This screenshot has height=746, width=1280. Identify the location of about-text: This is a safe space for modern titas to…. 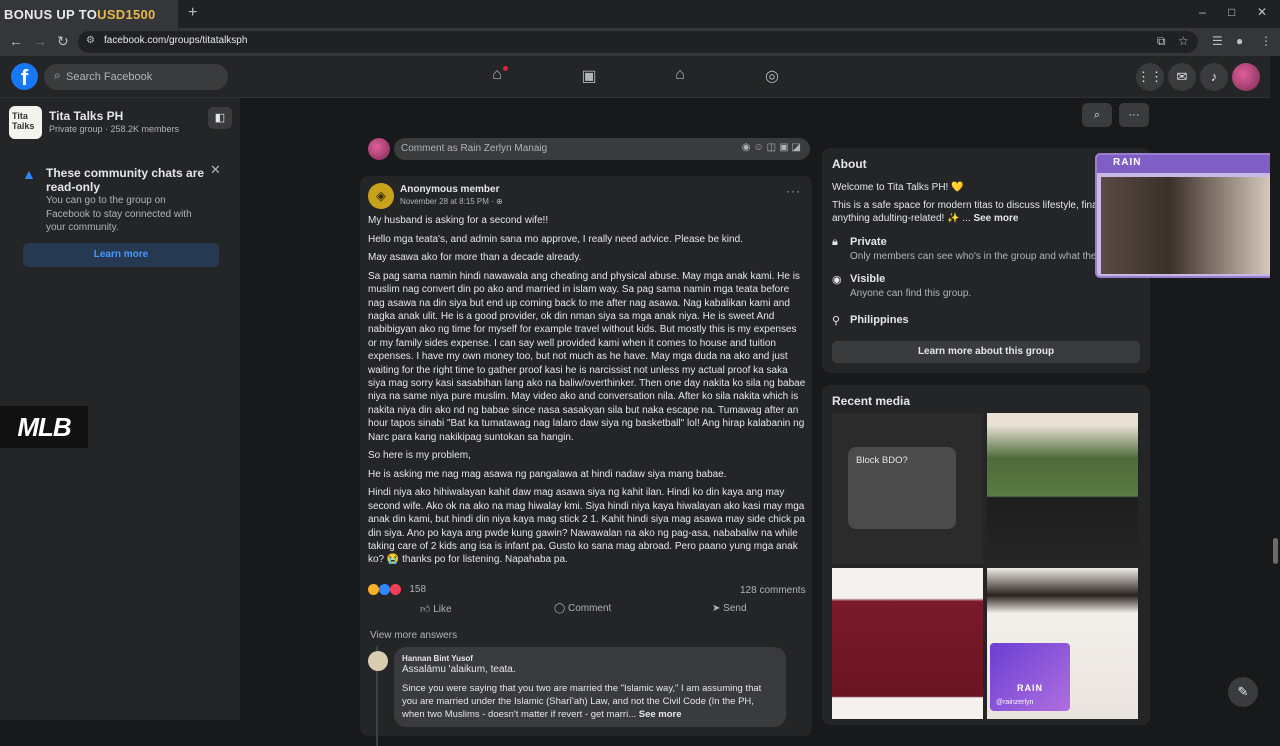
(970, 212).